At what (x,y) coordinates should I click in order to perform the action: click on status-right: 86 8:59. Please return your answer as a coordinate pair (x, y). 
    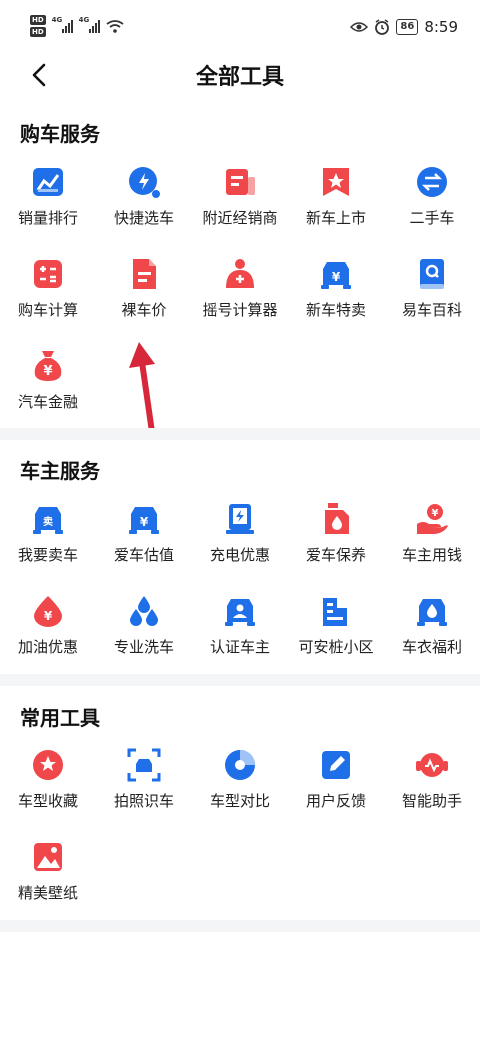
    Looking at the image, I should click on (404, 27).